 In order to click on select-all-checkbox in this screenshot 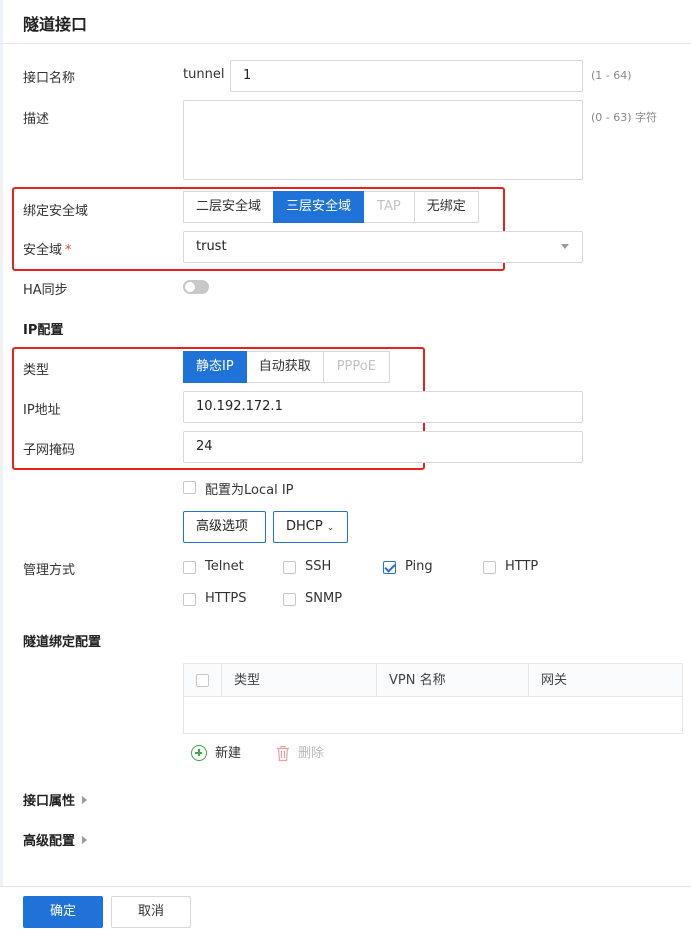, I will do `click(202, 680)`.